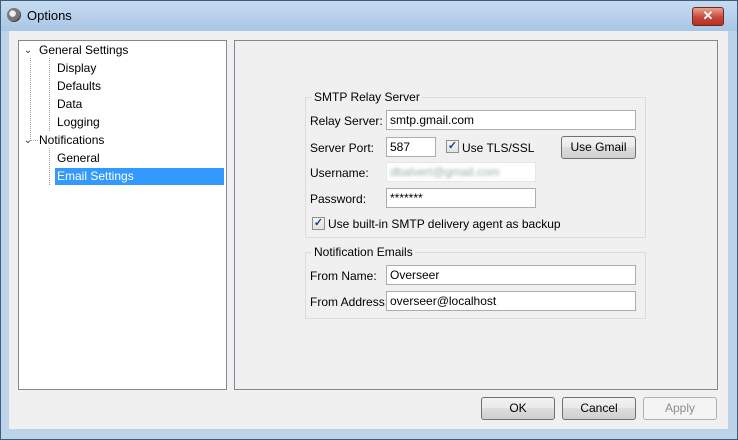 The width and height of the screenshot is (738, 440). What do you see at coordinates (411, 147) in the screenshot?
I see `server-port-input: 587` at bounding box center [411, 147].